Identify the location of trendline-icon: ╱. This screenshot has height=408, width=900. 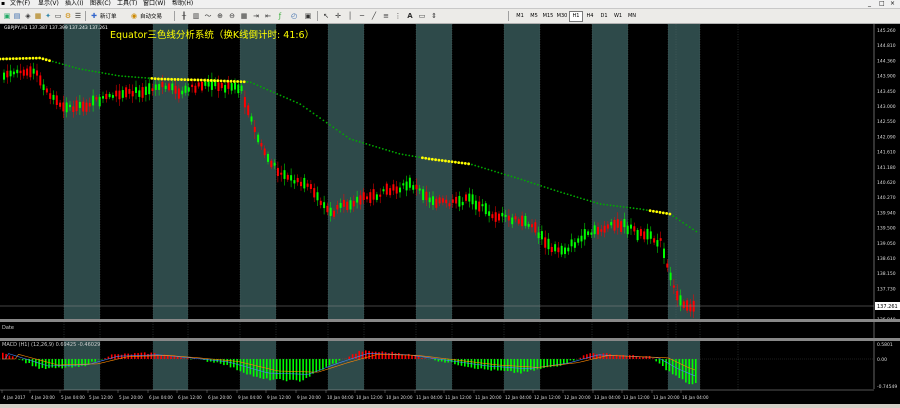
(374, 16).